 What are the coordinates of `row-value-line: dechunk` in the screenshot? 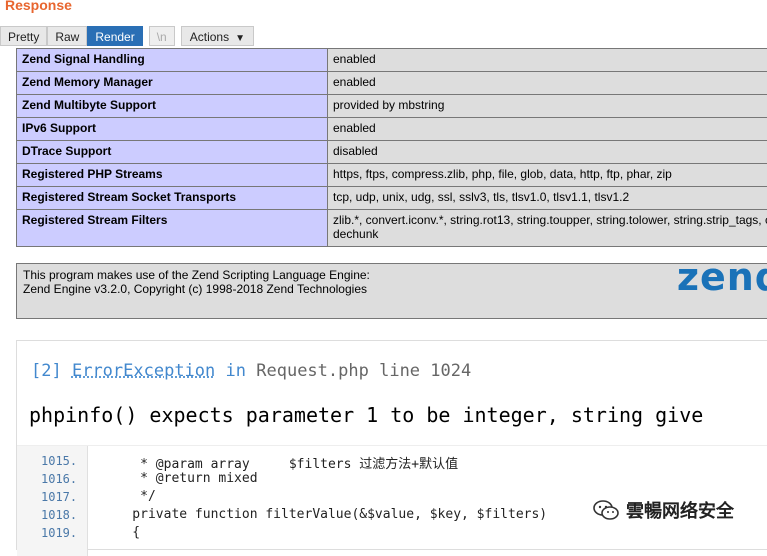 It's located at (550, 234).